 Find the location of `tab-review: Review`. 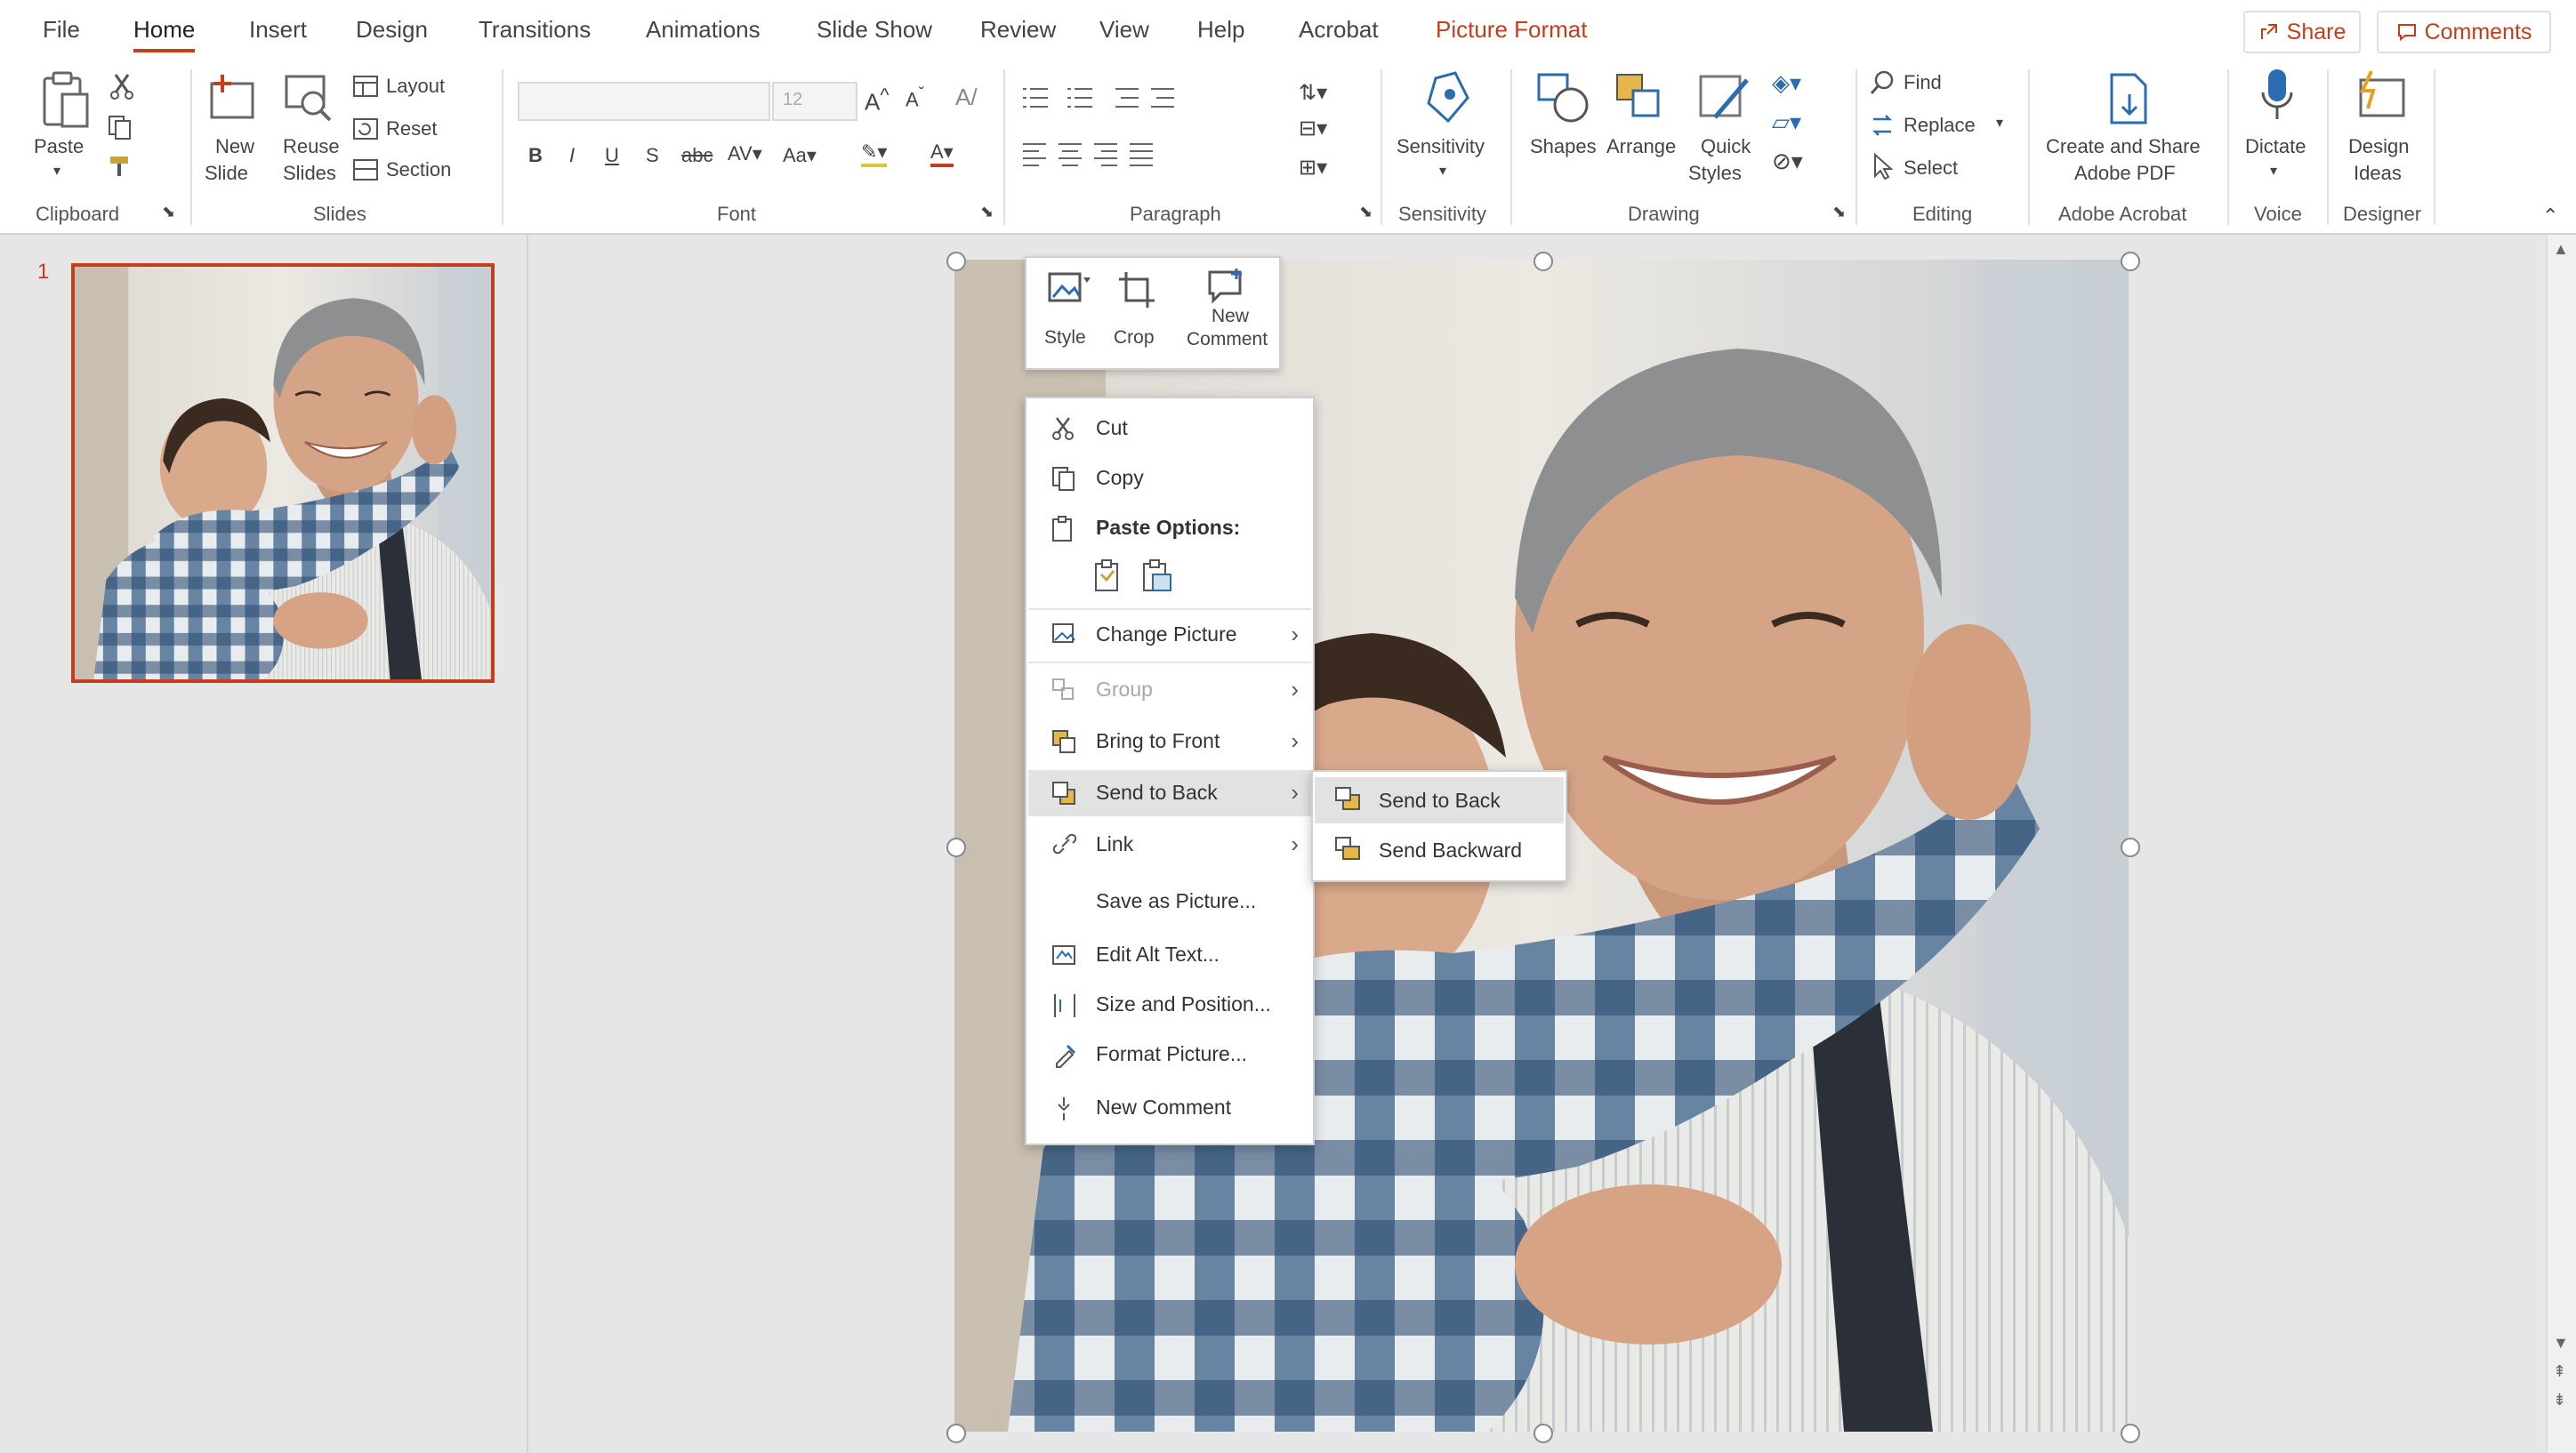

tab-review: Review is located at coordinates (1018, 30).